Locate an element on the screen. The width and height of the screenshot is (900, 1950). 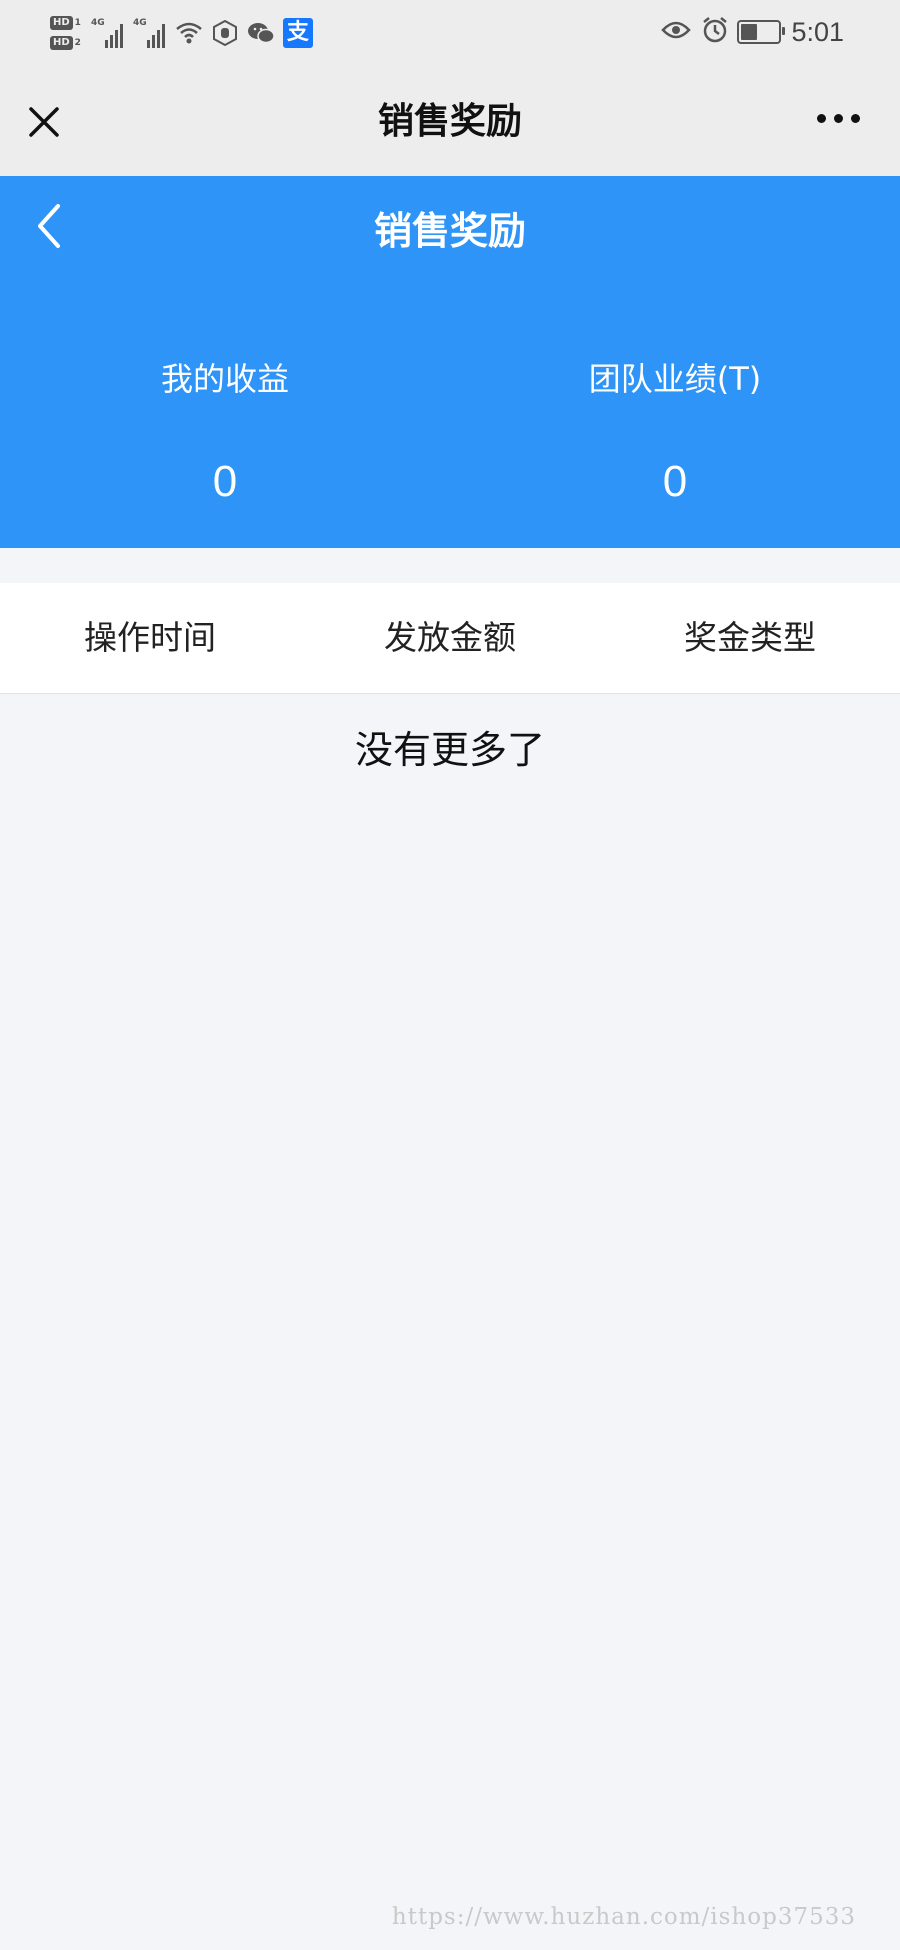
hd-badges: HD 1 HD 2 is located at coordinates (65, 33).